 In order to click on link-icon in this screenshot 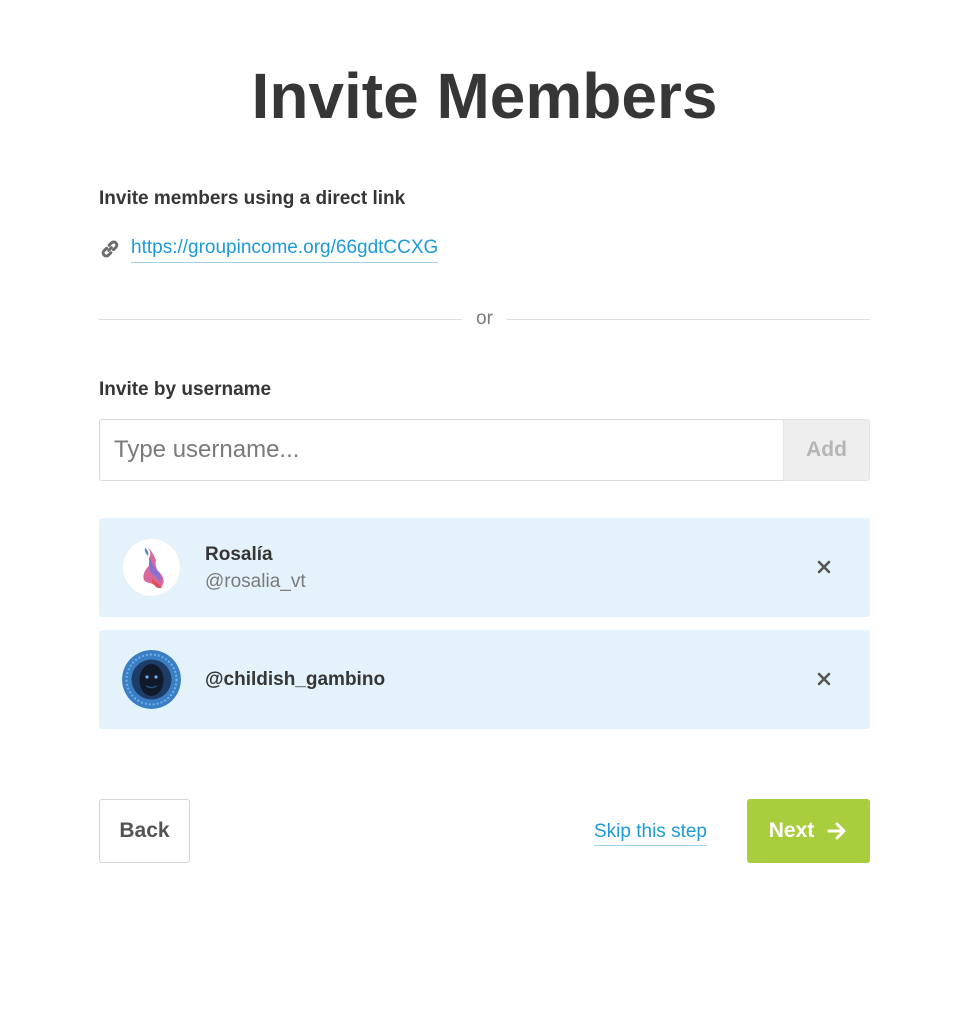, I will do `click(110, 249)`.